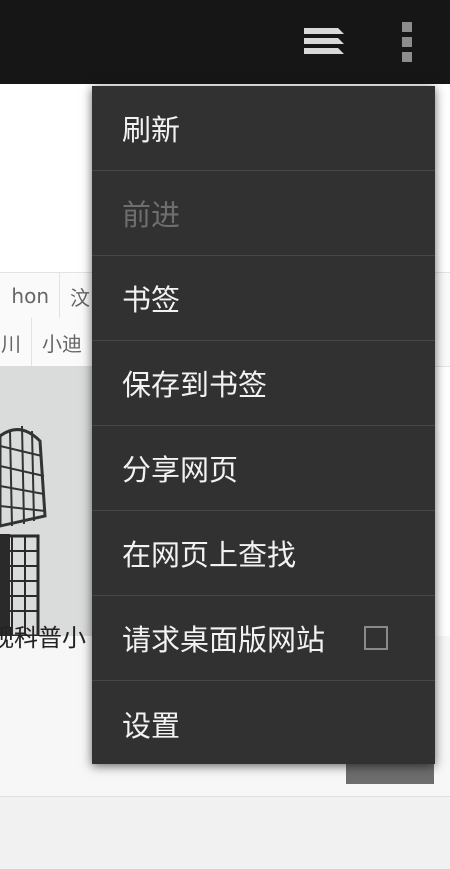 The width and height of the screenshot is (450, 869). What do you see at coordinates (30, 296) in the screenshot?
I see `nav-link: hon` at bounding box center [30, 296].